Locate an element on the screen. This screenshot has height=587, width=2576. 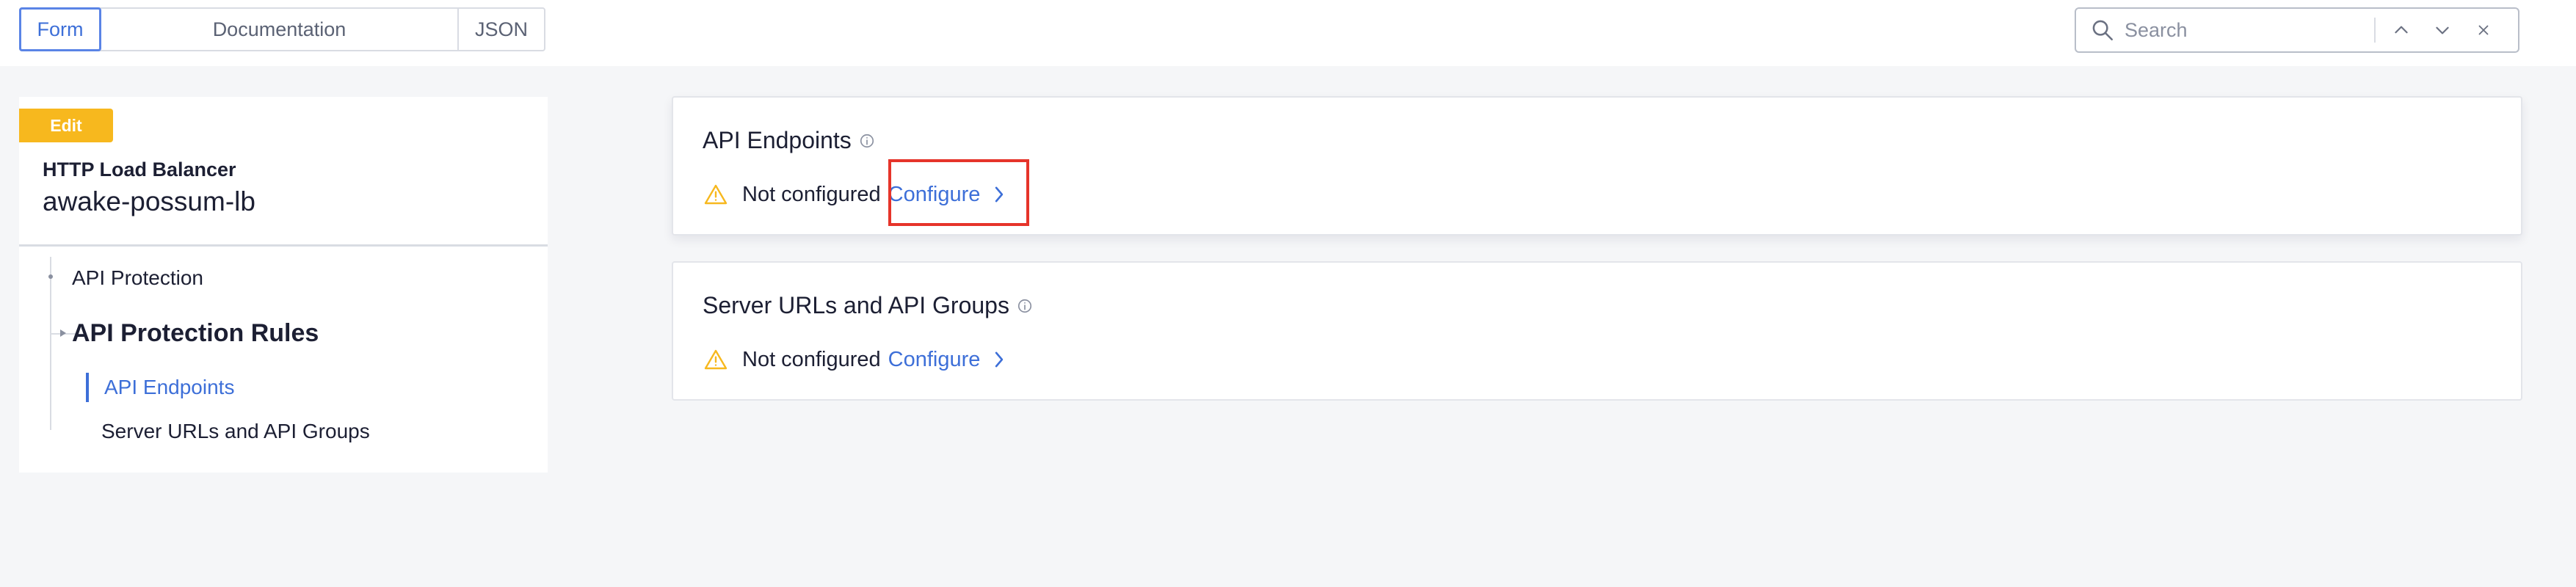
card-title-text: Server URLs and API Groups is located at coordinates (856, 305).